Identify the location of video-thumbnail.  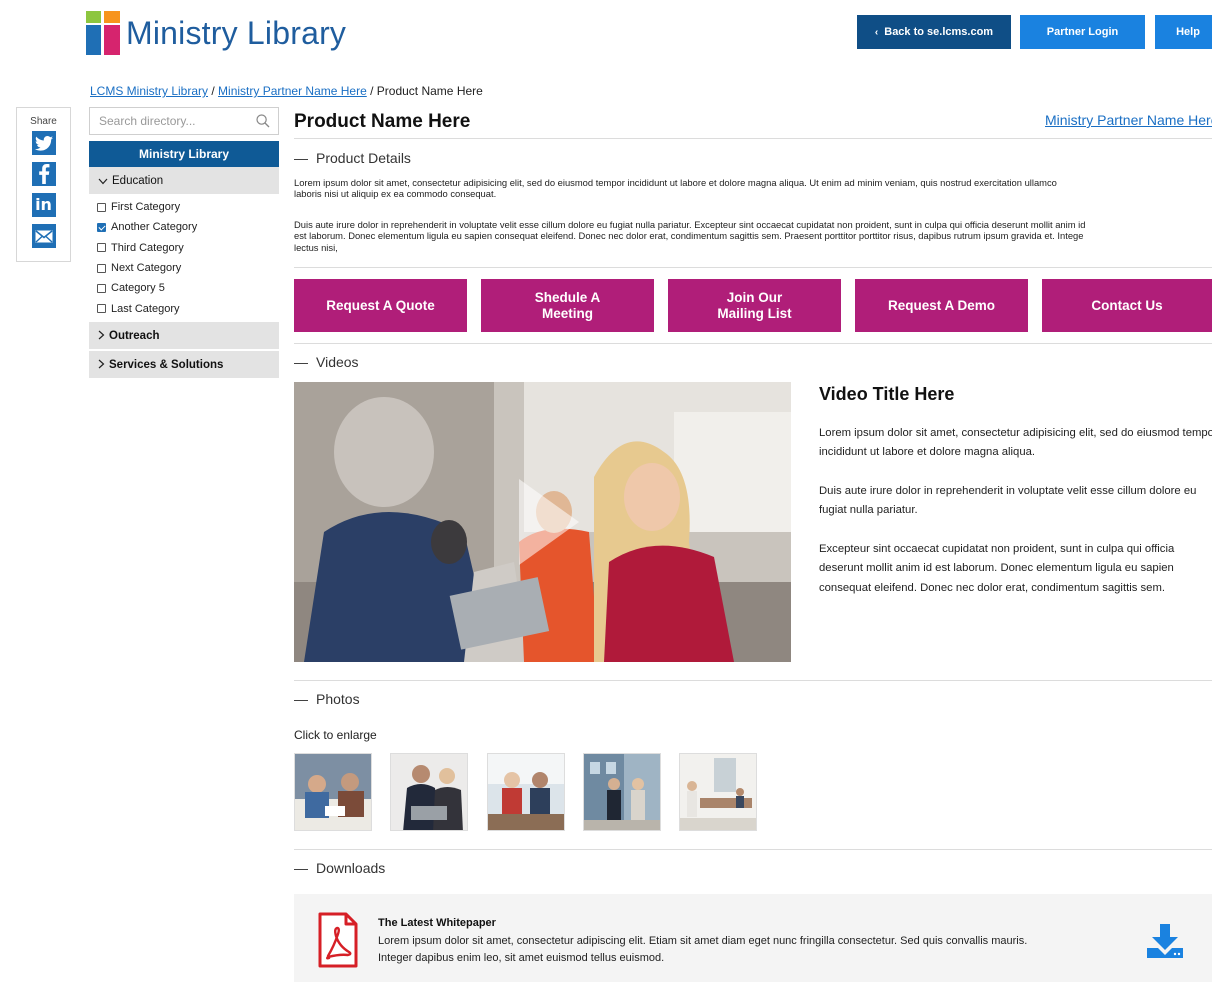
(542, 522).